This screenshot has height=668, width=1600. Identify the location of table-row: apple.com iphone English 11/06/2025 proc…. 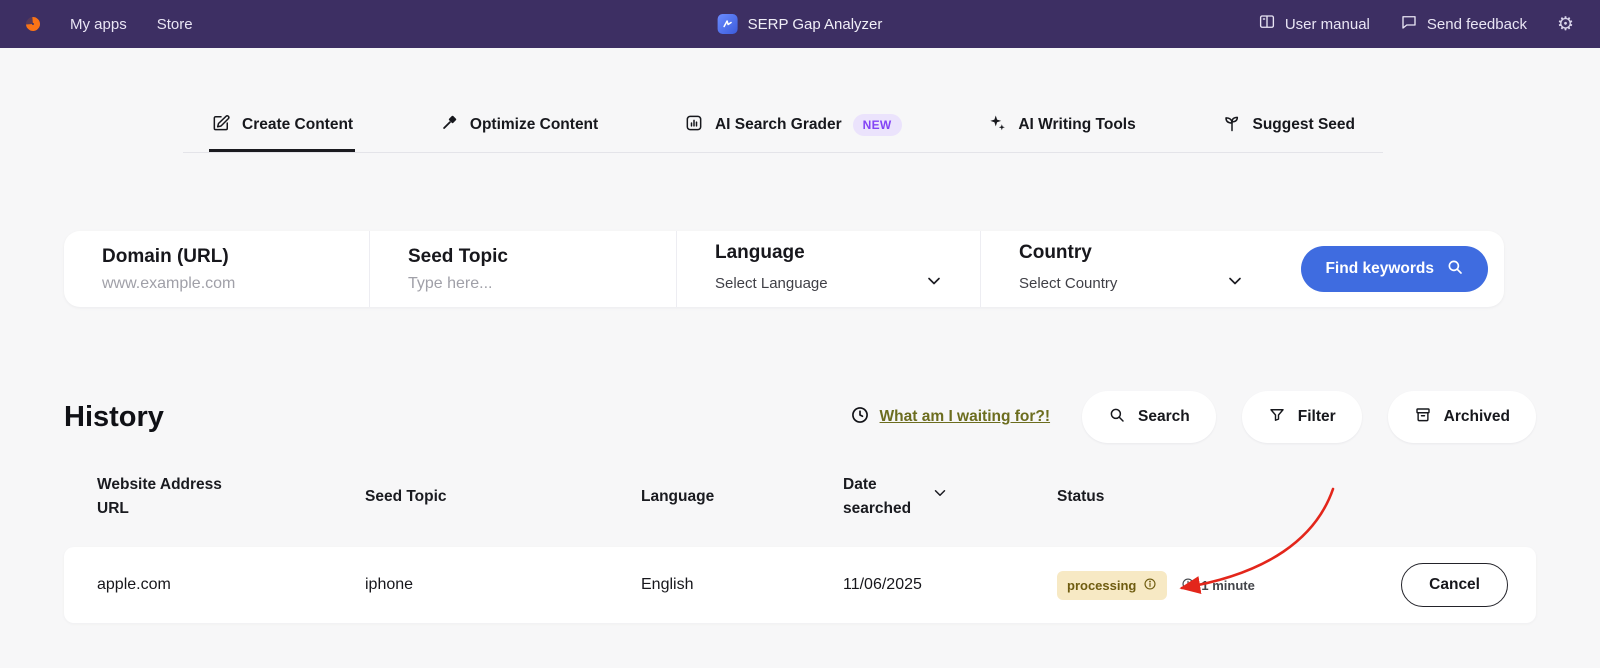
(800, 585).